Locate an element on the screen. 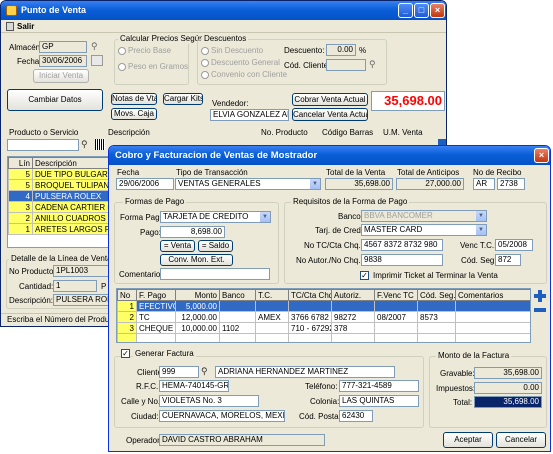  cell-no: 2 is located at coordinates (127, 317).